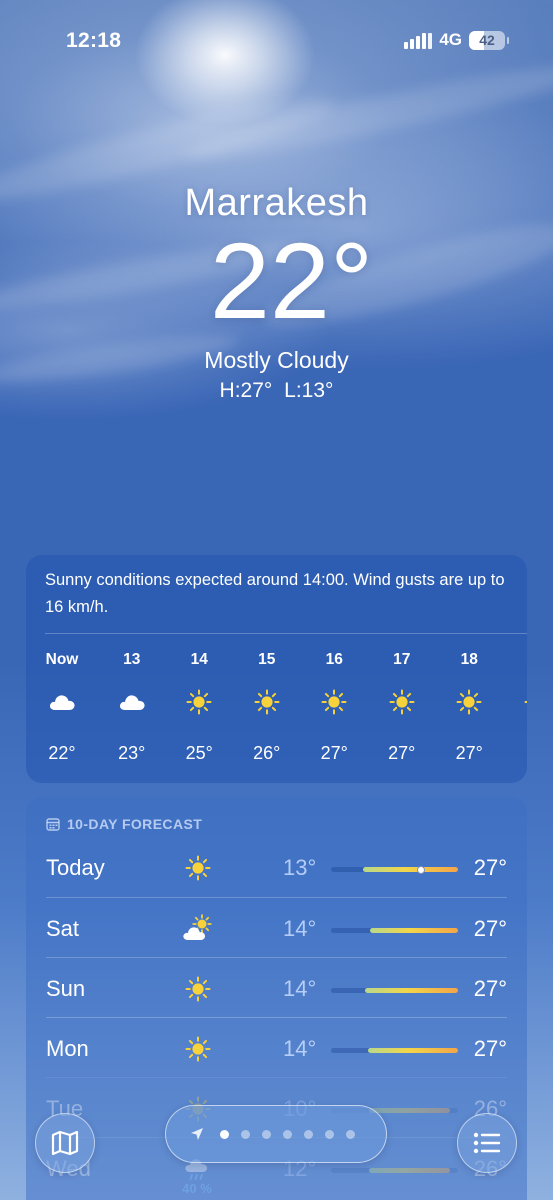  What do you see at coordinates (276, 1134) in the screenshot?
I see `page-indicator` at bounding box center [276, 1134].